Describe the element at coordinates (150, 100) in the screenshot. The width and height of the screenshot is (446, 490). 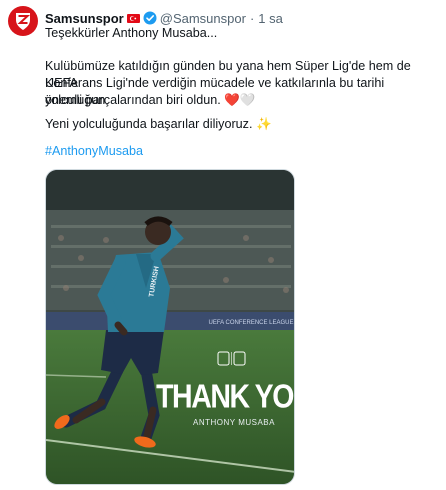
I see `tweet-paragraph-line3: önemli parçalarından biri oldun. ❤️🤍` at that location.